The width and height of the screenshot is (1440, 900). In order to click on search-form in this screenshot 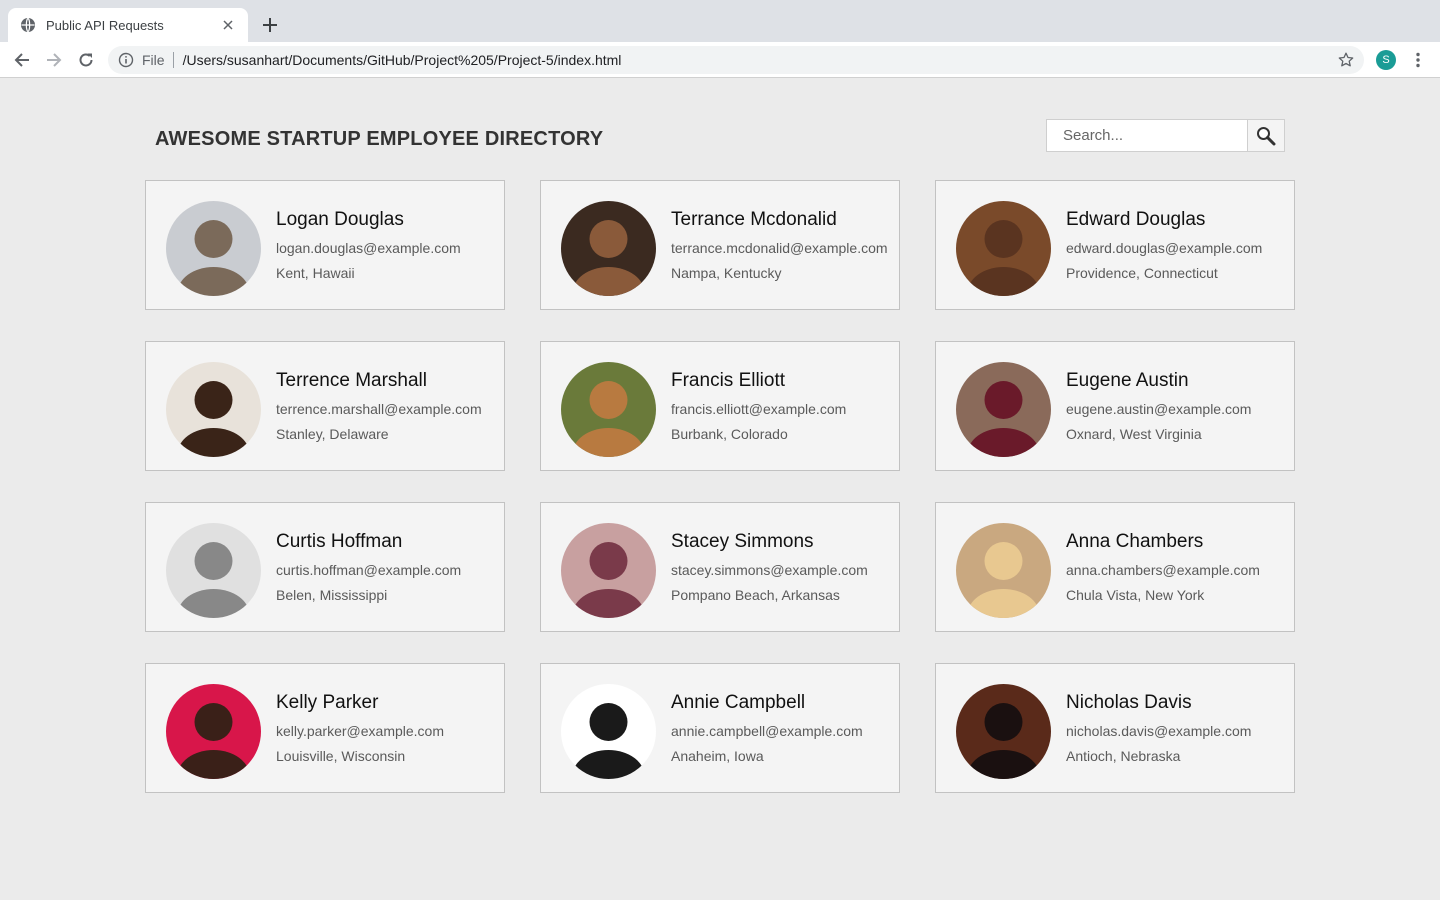, I will do `click(1165, 135)`.